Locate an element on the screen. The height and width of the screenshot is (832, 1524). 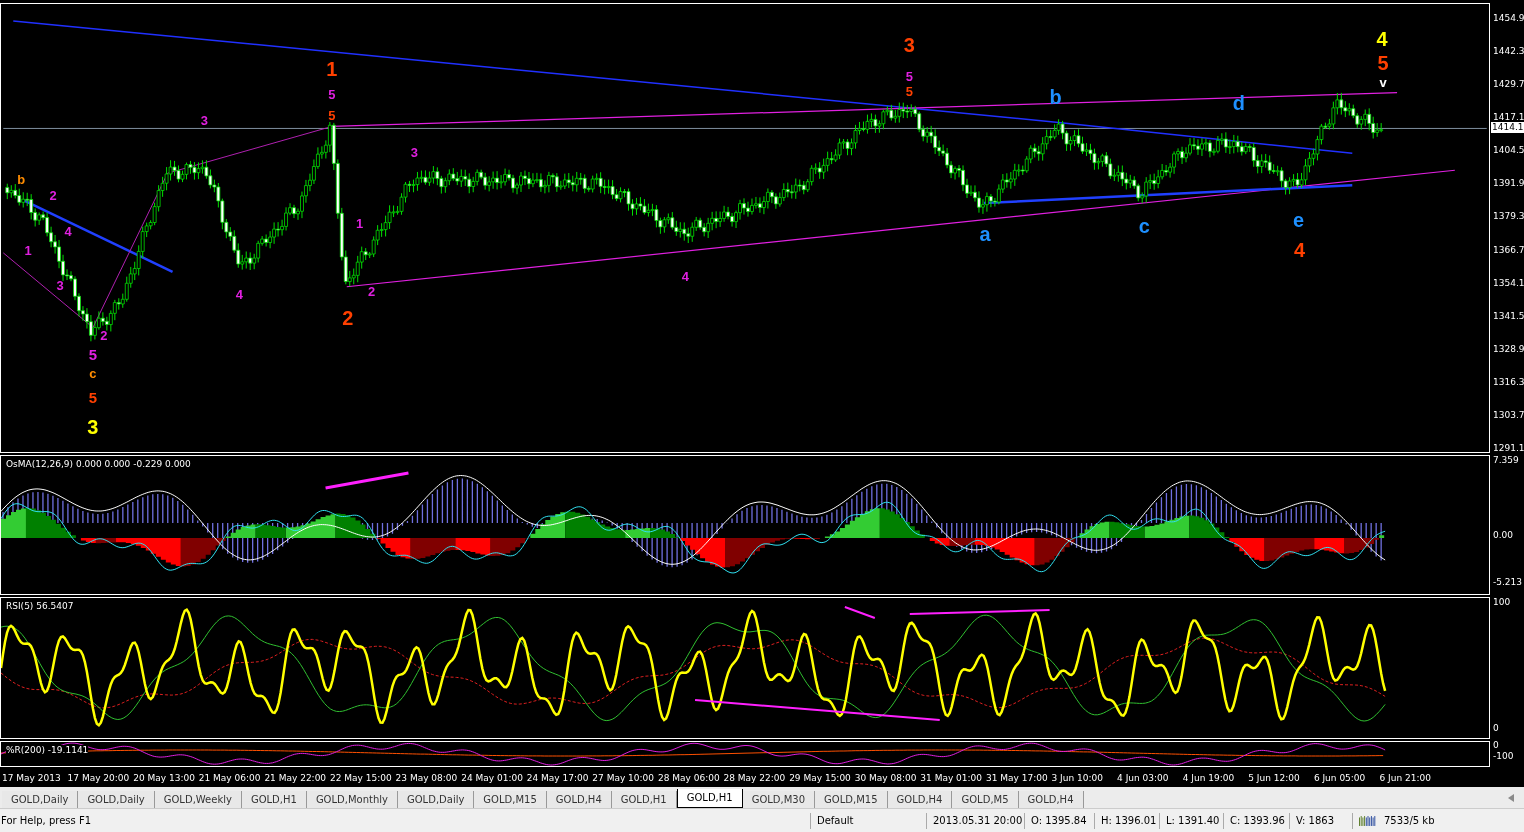
indicator-label: OsMA(12,26,9) 0.000 0.000 -0.229 0.000 is located at coordinates (98, 464).